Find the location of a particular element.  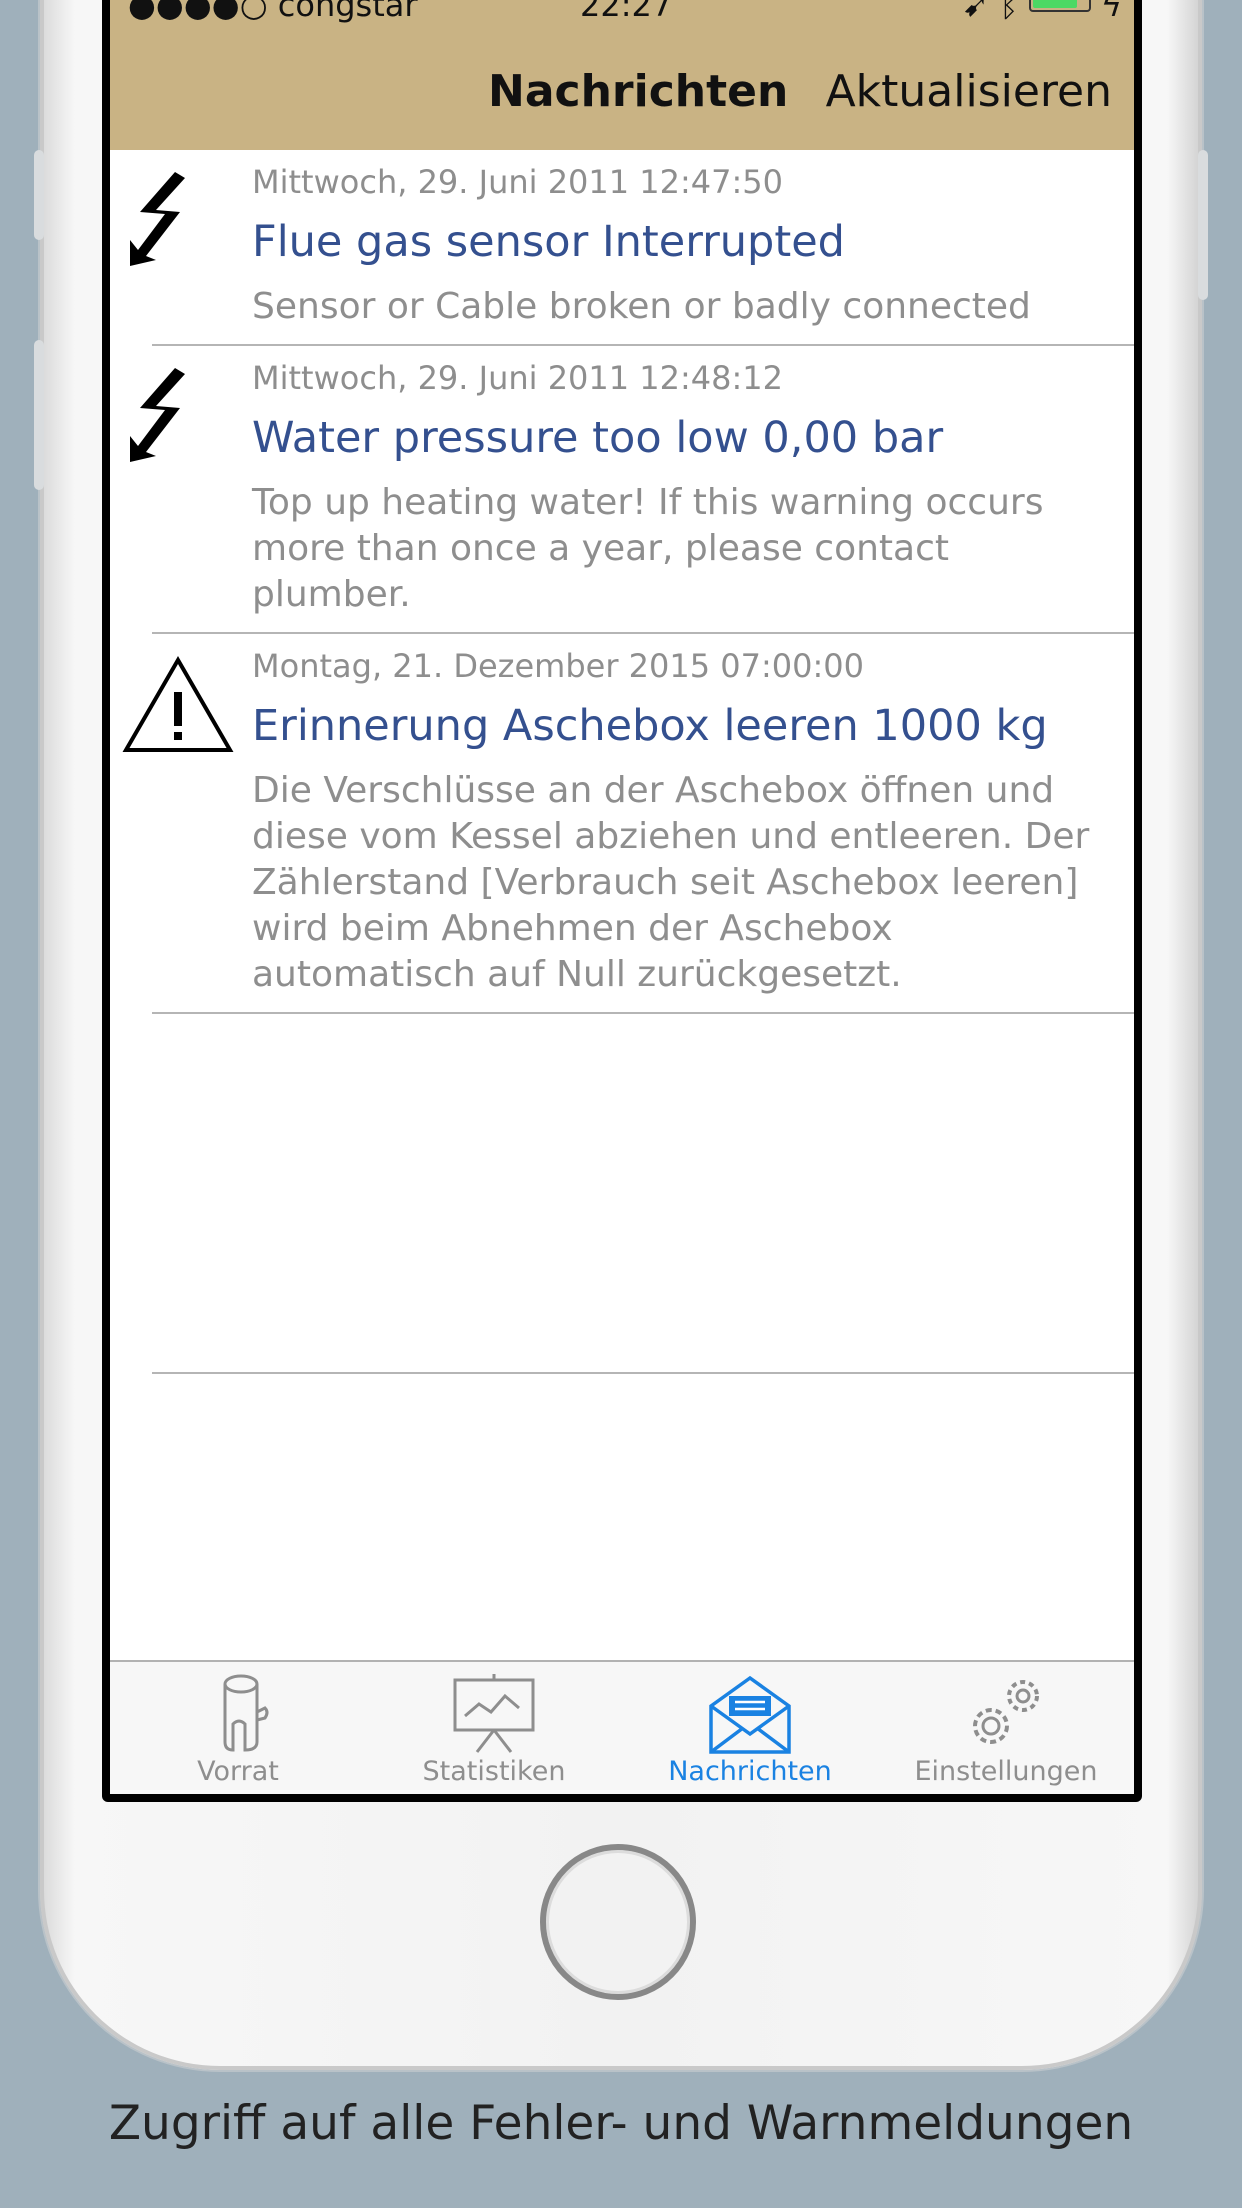

location-icon: ➹ is located at coordinates (976, 12).